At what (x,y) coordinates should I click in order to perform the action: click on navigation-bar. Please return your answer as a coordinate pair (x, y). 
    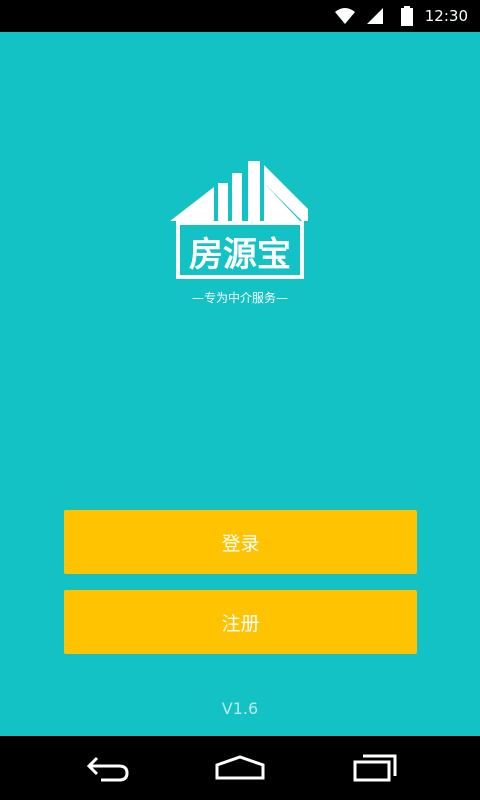
    Looking at the image, I should click on (240, 768).